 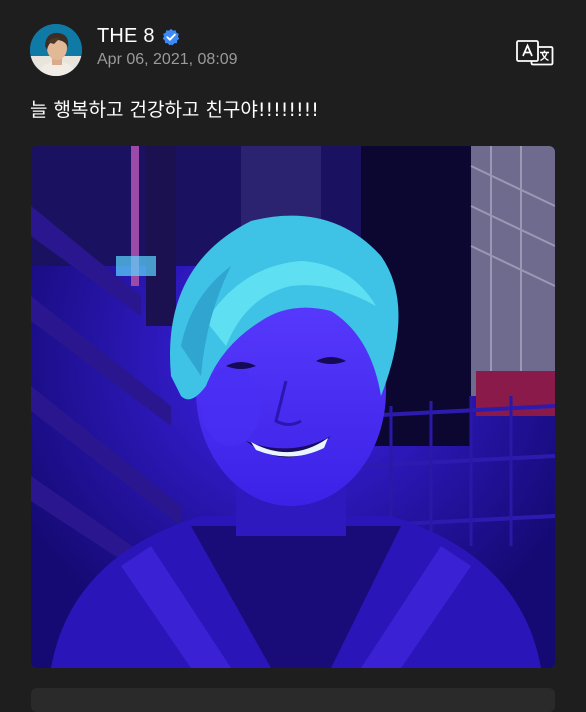 I want to click on avatar-image, so click(x=56, y=50).